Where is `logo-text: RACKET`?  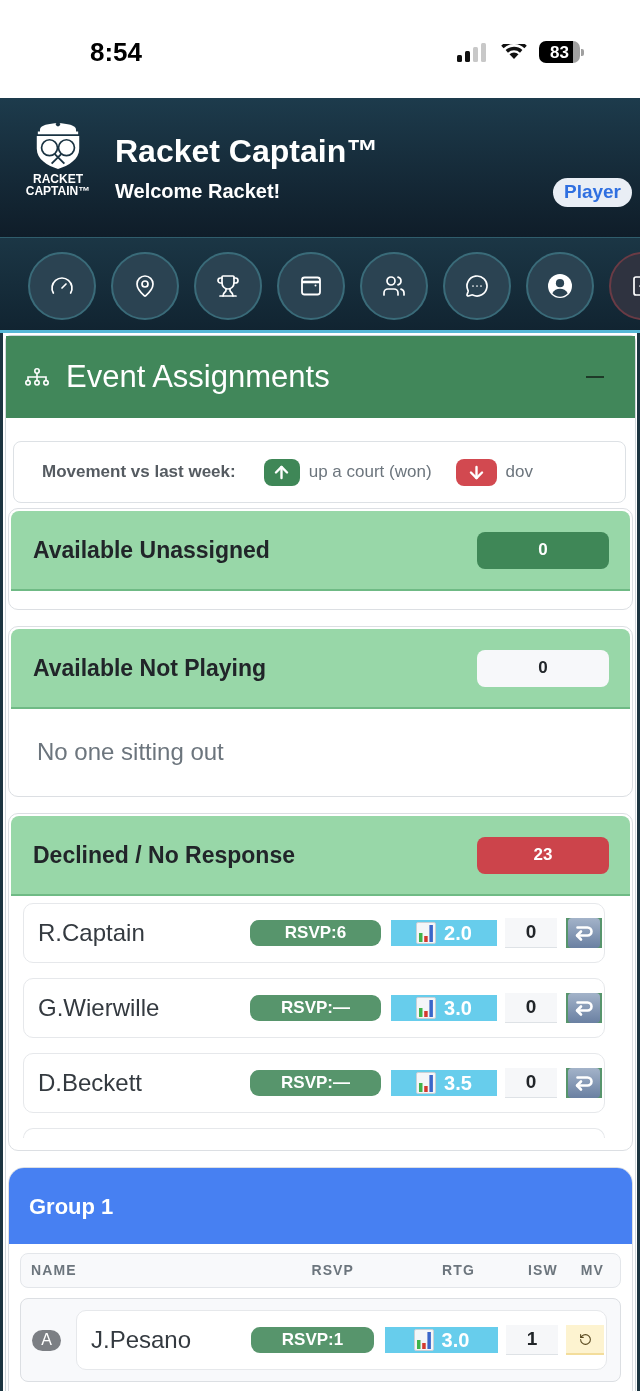 logo-text: RACKET is located at coordinates (58, 179).